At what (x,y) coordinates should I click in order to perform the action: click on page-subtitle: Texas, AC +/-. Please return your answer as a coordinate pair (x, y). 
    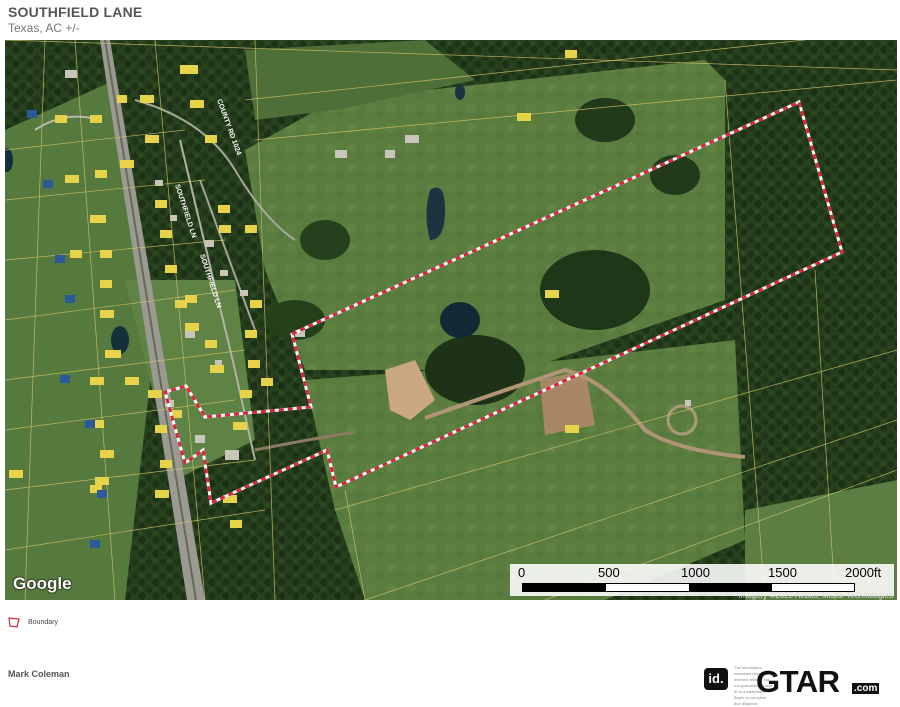
    Looking at the image, I should click on (44, 28).